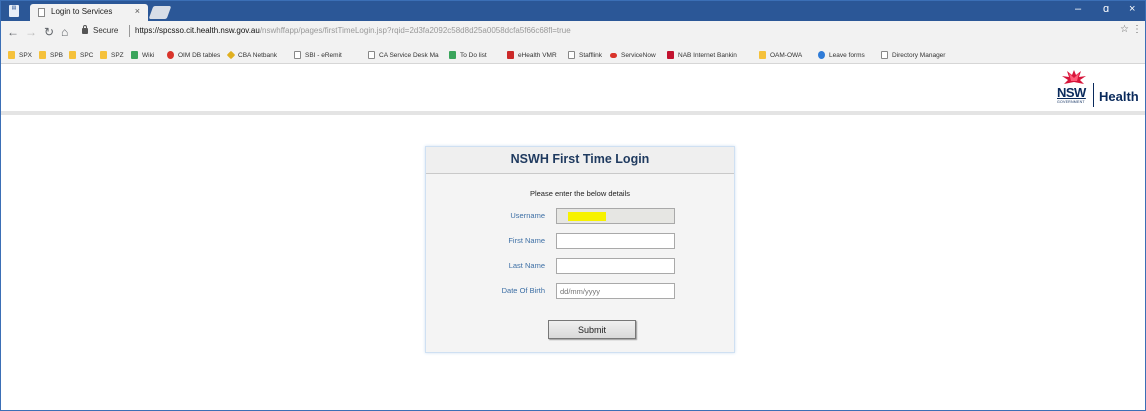  What do you see at coordinates (526, 265) in the screenshot?
I see `last-name-label: Last Name` at bounding box center [526, 265].